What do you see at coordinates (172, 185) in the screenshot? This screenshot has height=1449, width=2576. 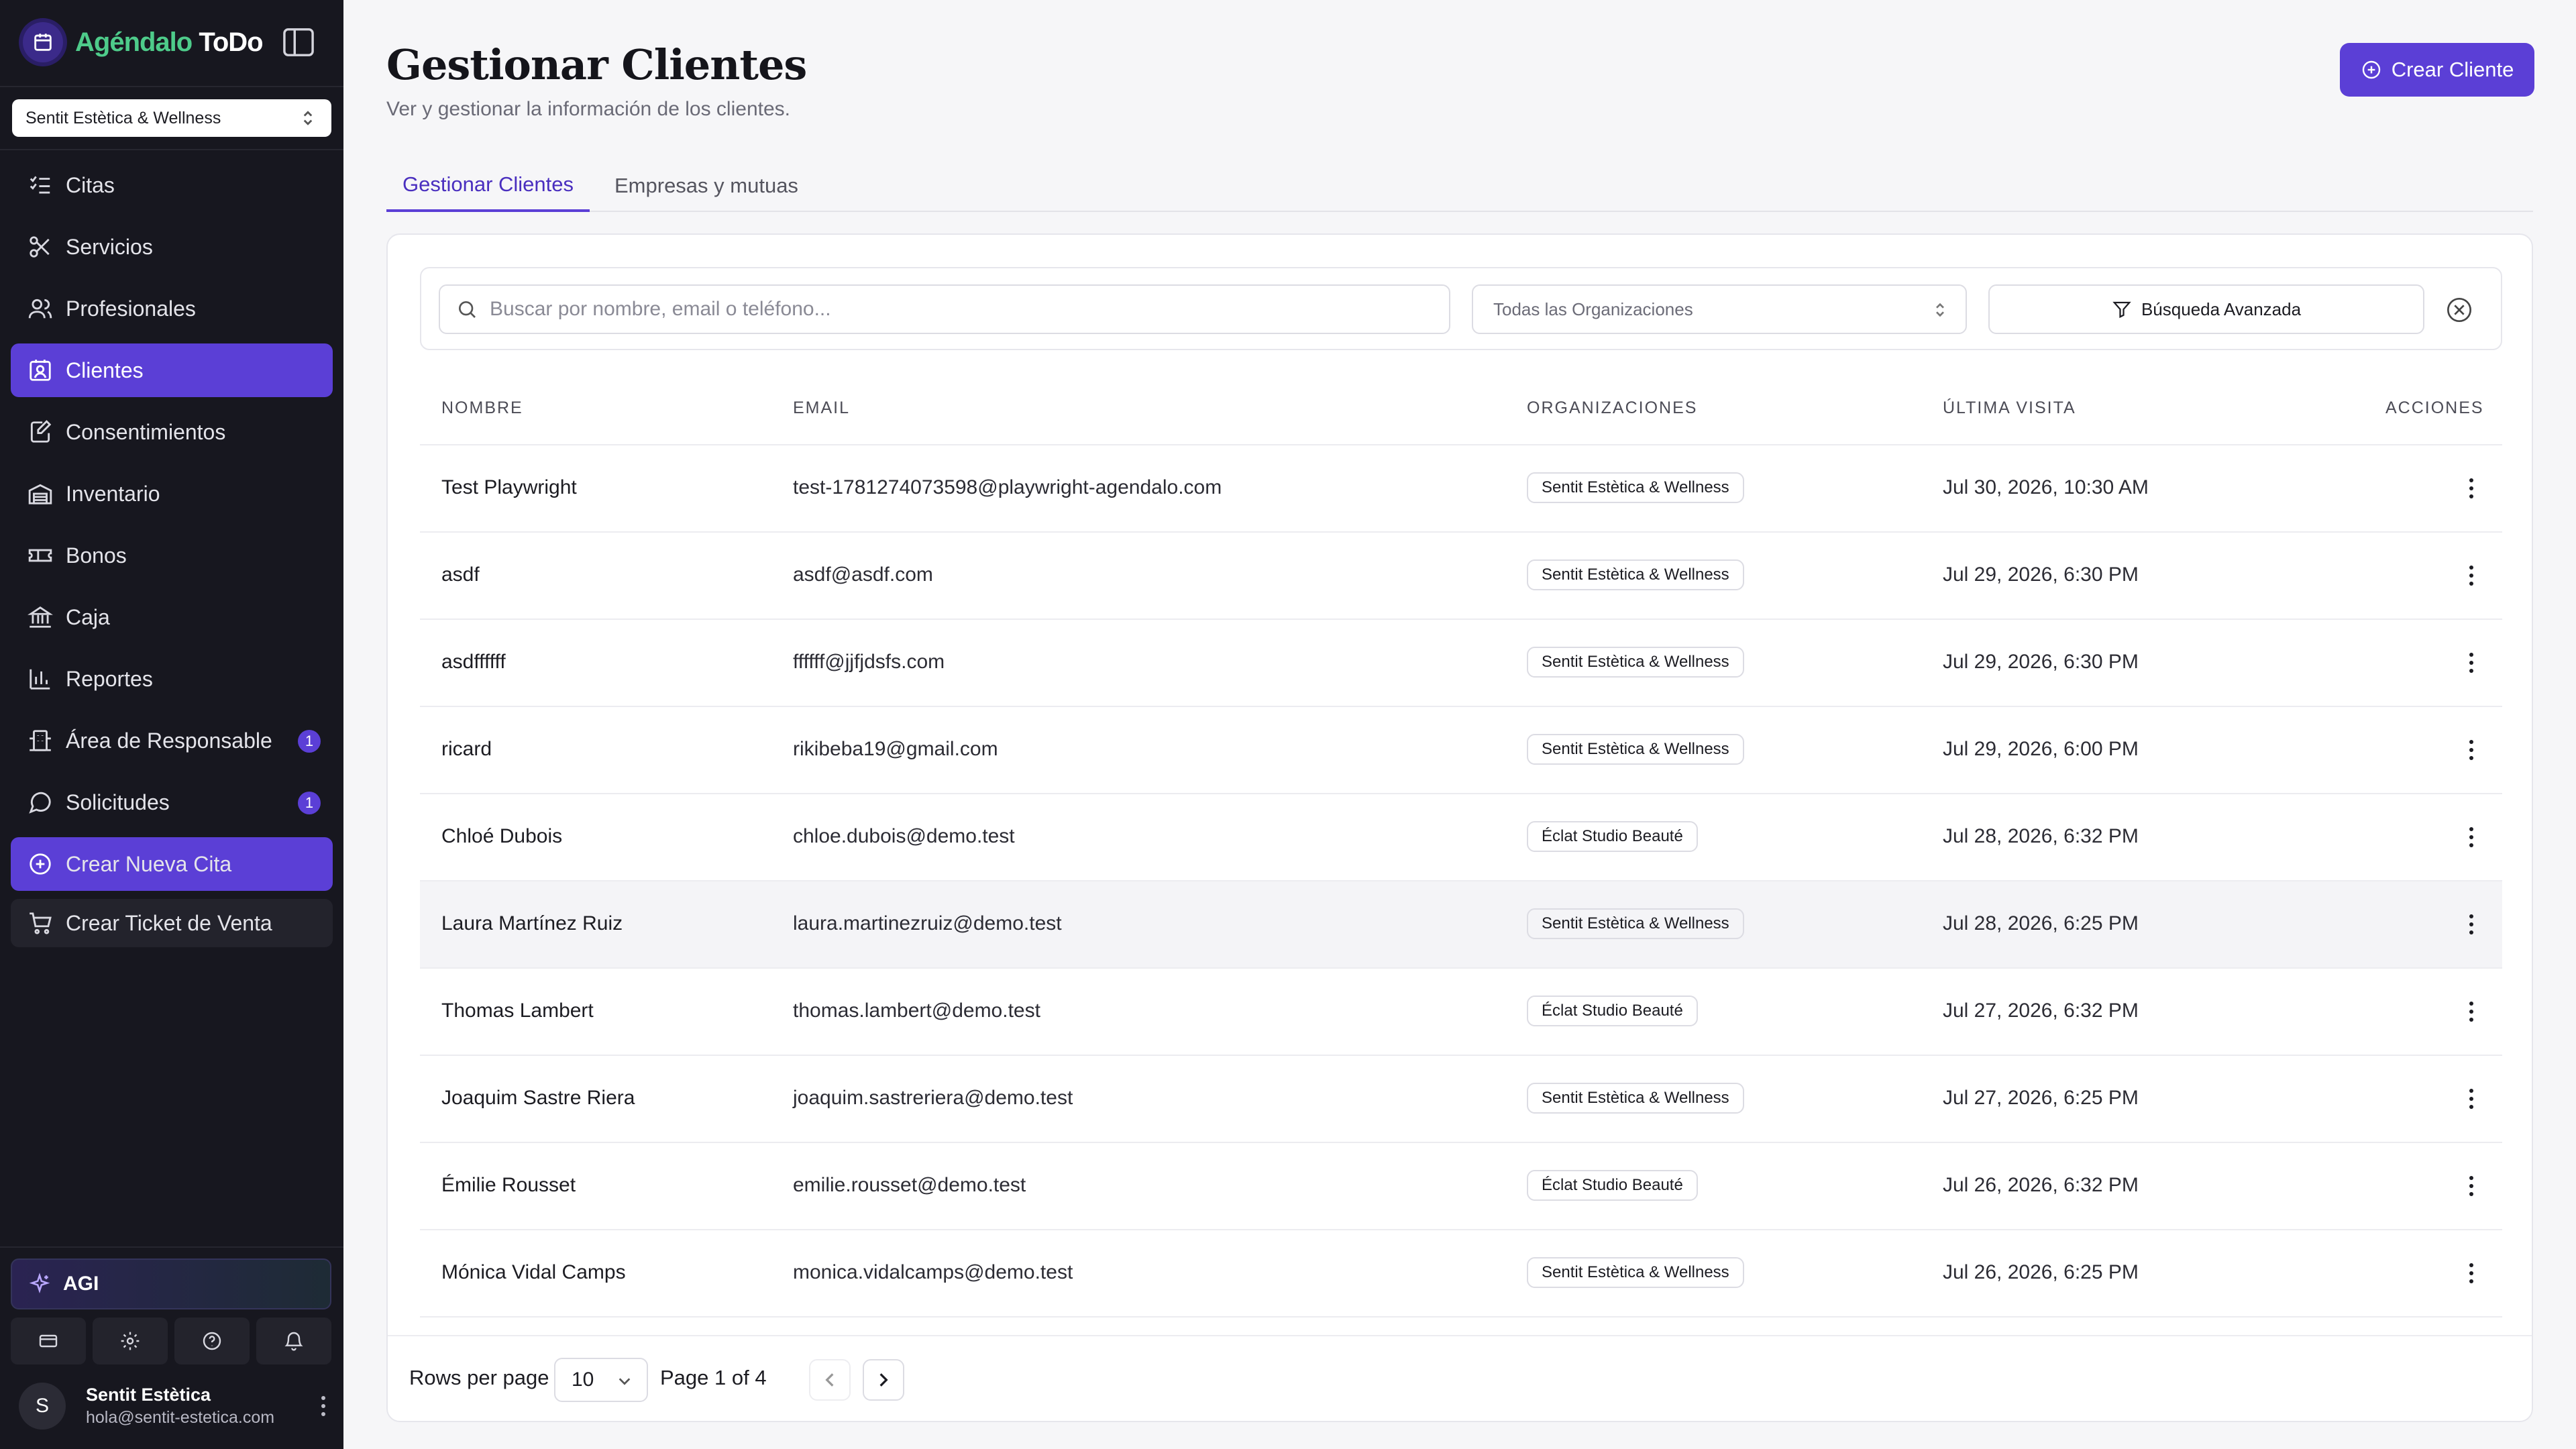 I see `sidebar-item-citas: Citas` at bounding box center [172, 185].